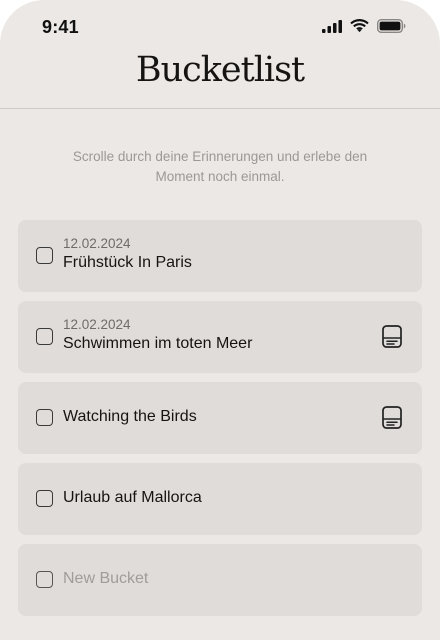 The image size is (440, 640). I want to click on header-divider, so click(220, 108).